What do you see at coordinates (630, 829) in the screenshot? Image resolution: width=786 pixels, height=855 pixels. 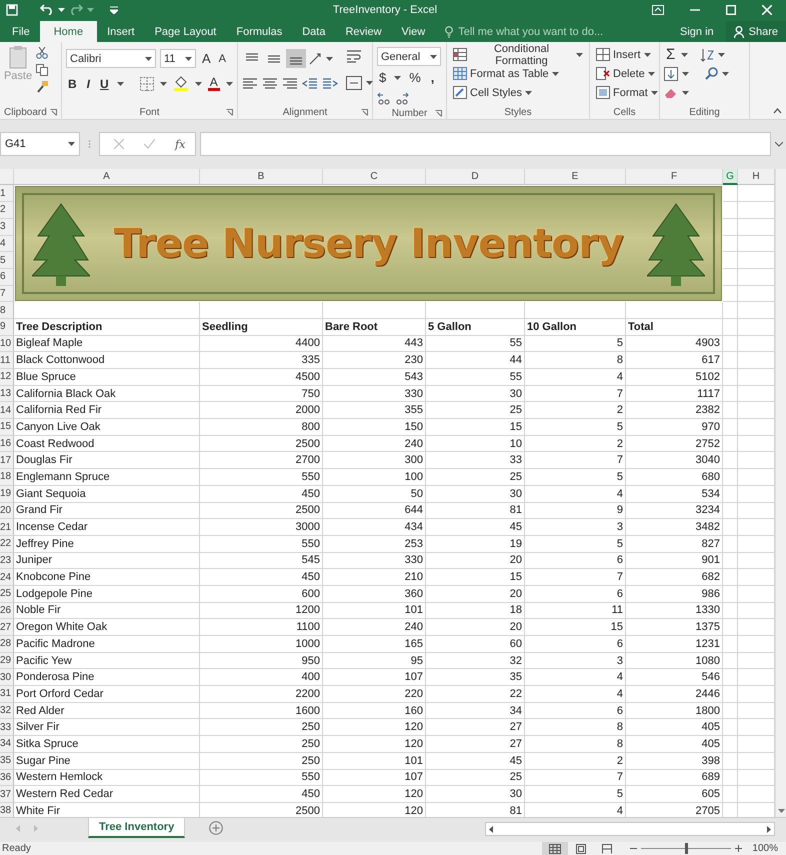 I see `horizontal-scrollbar` at bounding box center [630, 829].